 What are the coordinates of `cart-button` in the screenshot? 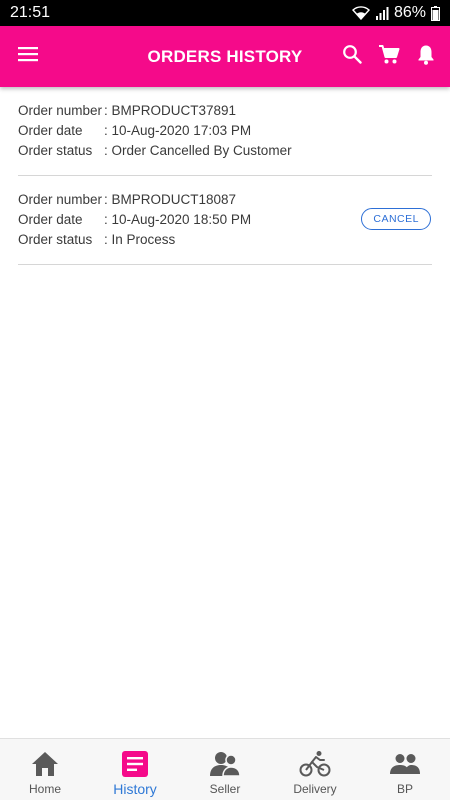 It's located at (388, 56).